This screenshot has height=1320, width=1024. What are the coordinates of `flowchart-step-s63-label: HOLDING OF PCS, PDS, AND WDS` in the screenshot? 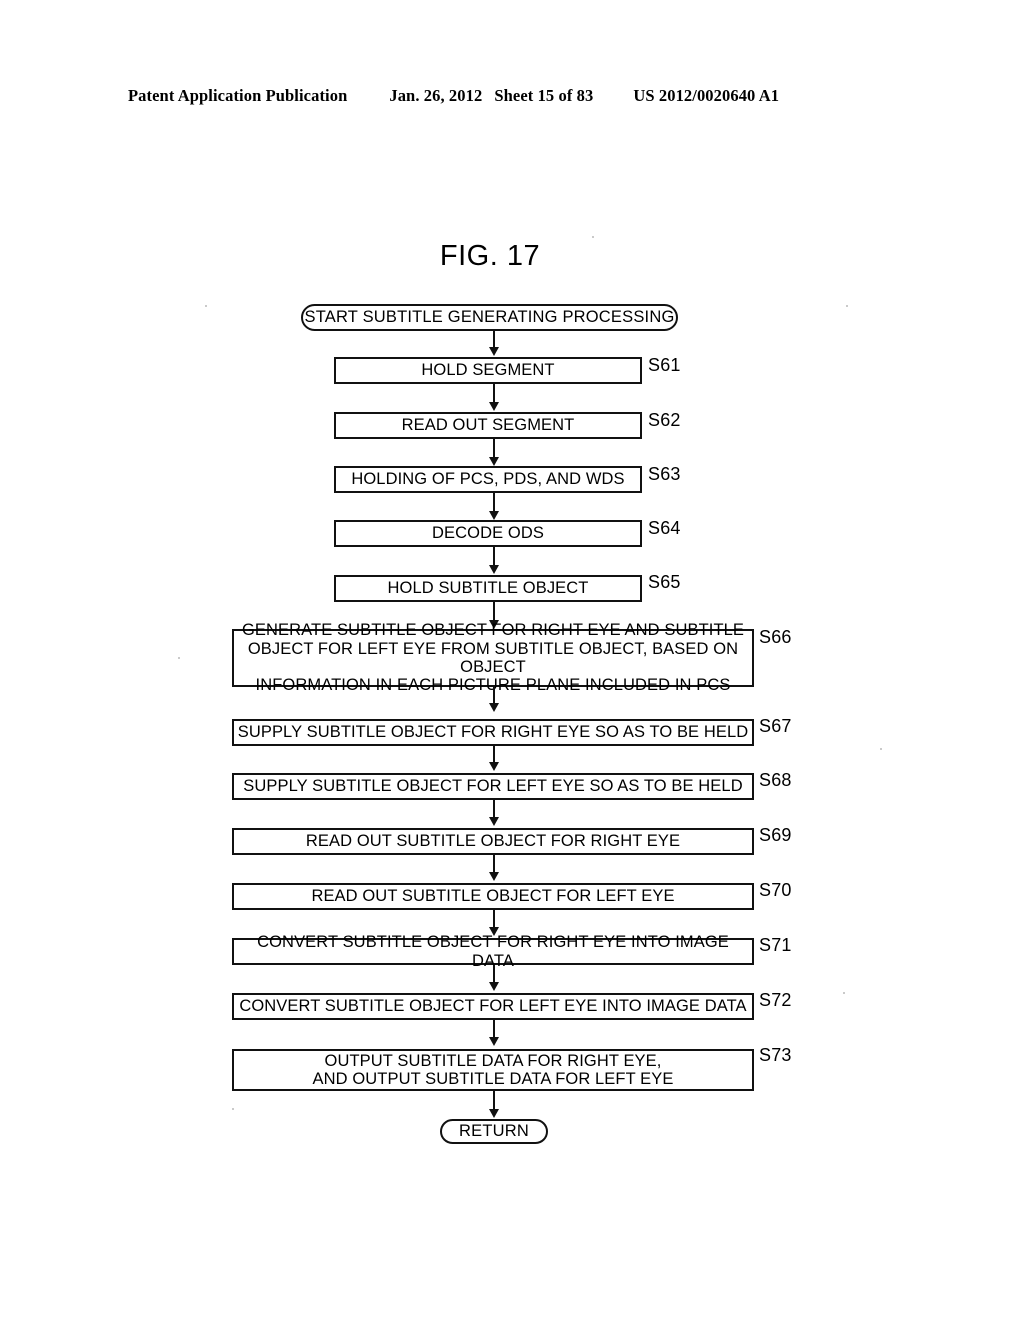 It's located at (488, 479).